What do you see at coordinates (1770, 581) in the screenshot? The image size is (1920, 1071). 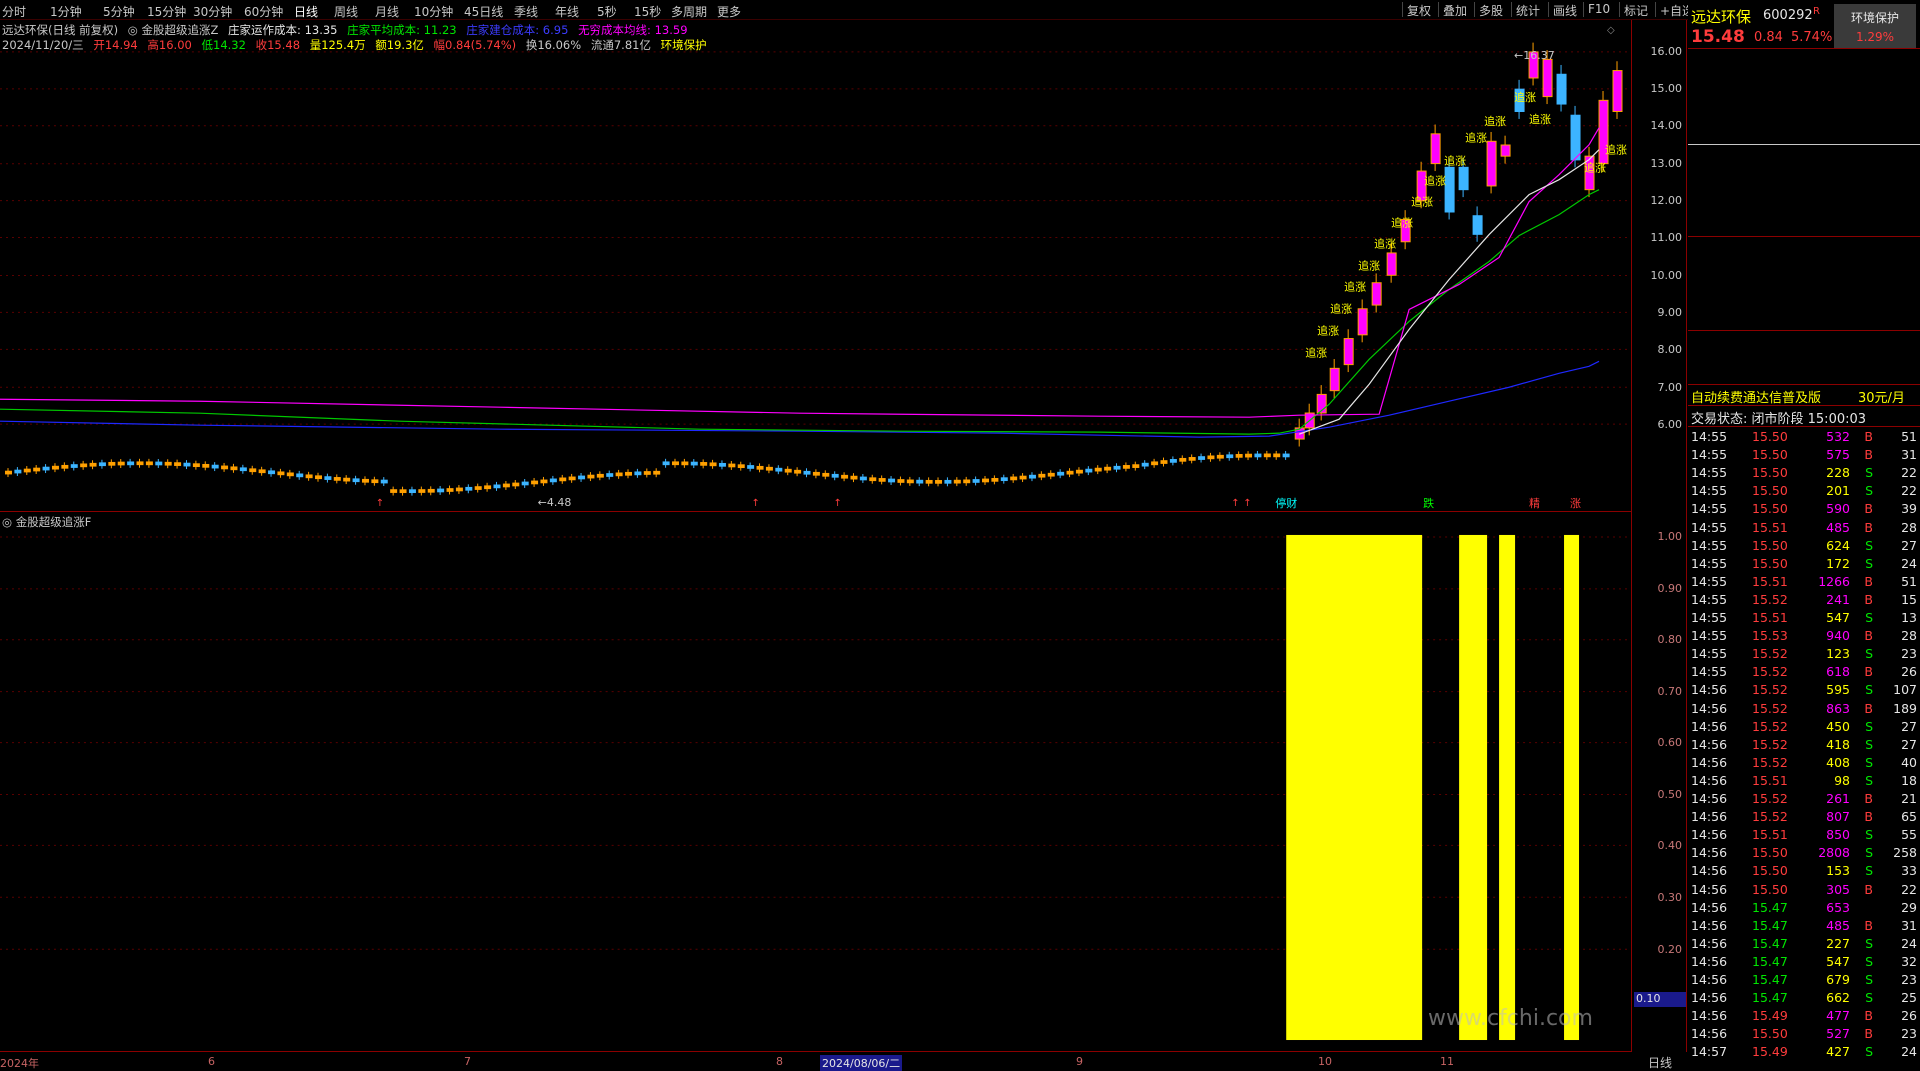 I see `tick-price: 15.51` at bounding box center [1770, 581].